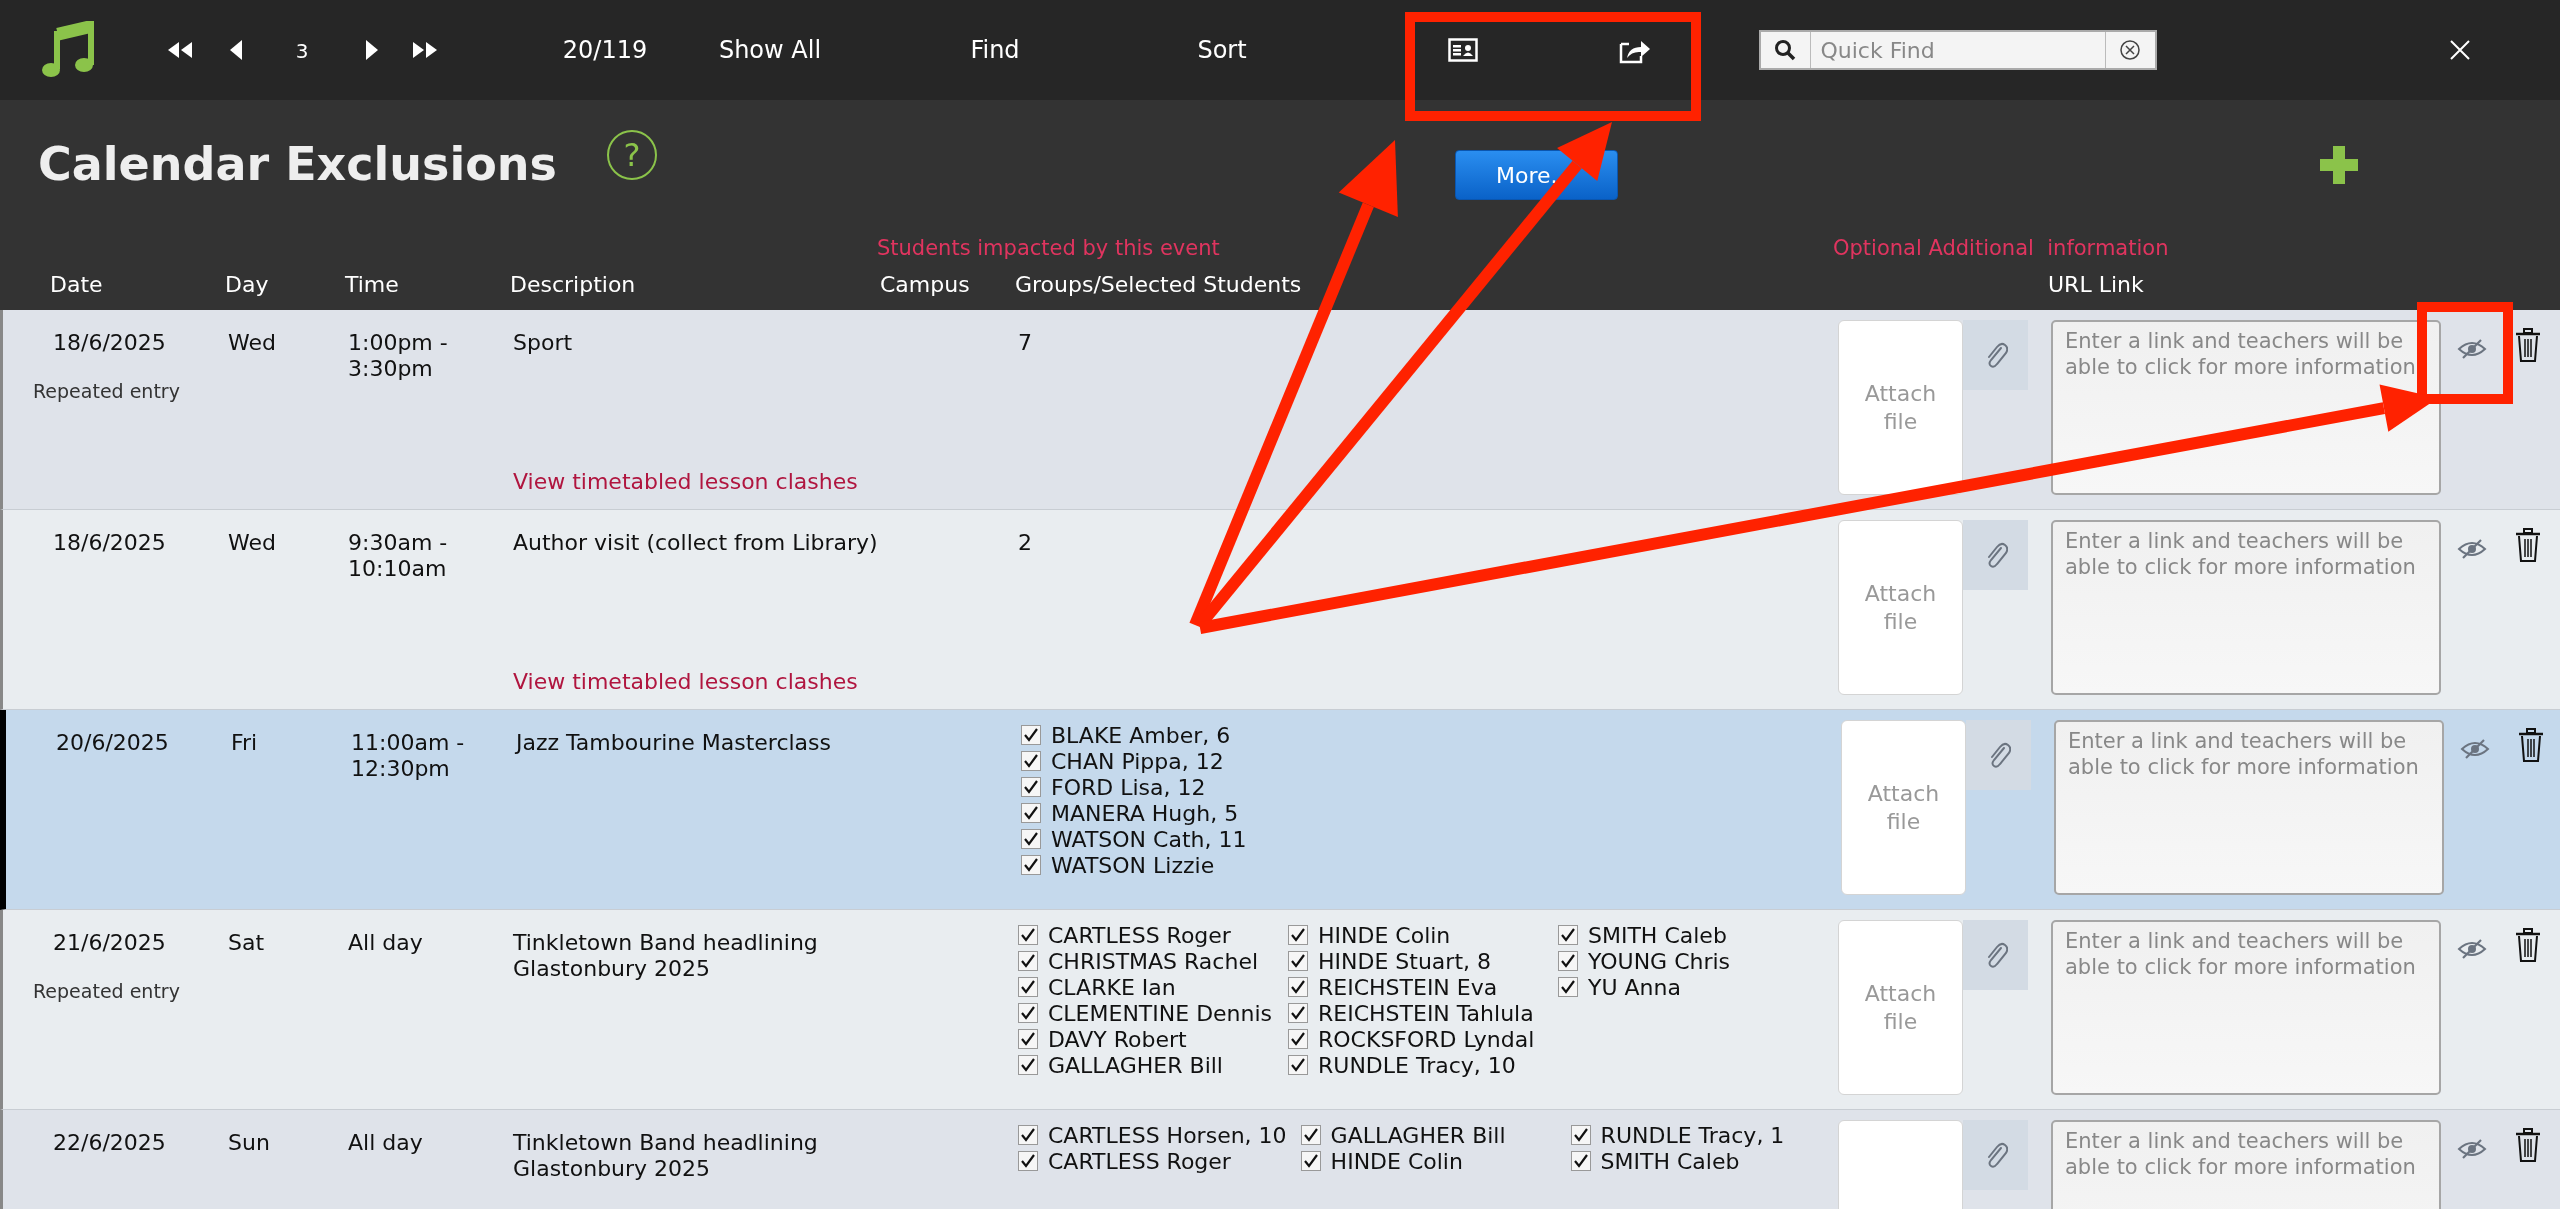  I want to click on toolbar-button: Sort, so click(1222, 50).